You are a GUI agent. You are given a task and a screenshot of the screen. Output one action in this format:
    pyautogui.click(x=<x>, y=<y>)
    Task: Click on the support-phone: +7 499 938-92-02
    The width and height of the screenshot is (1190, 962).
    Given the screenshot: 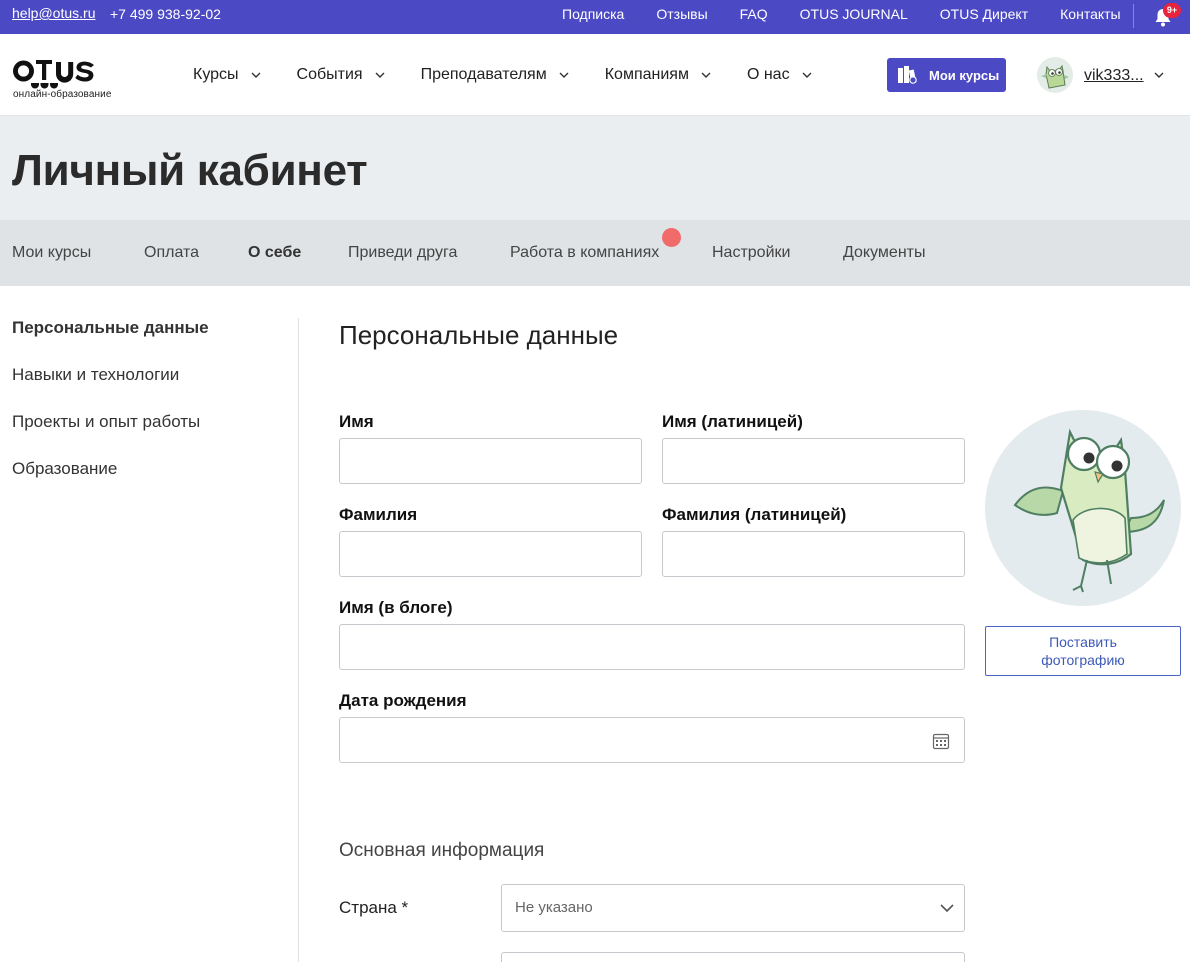 What is the action you would take?
    pyautogui.click(x=165, y=14)
    